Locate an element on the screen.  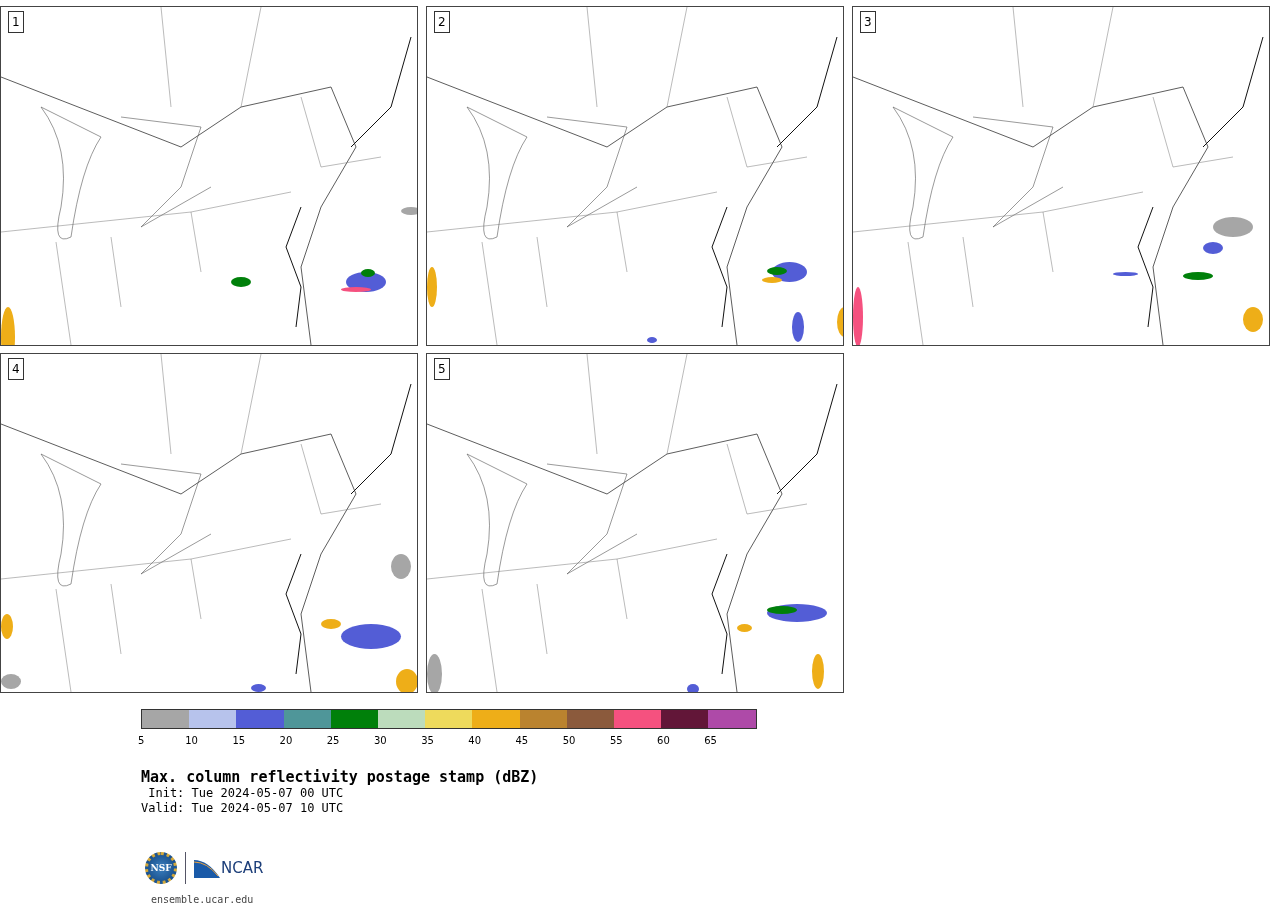
panel-number: 5 is located at coordinates (442, 369).